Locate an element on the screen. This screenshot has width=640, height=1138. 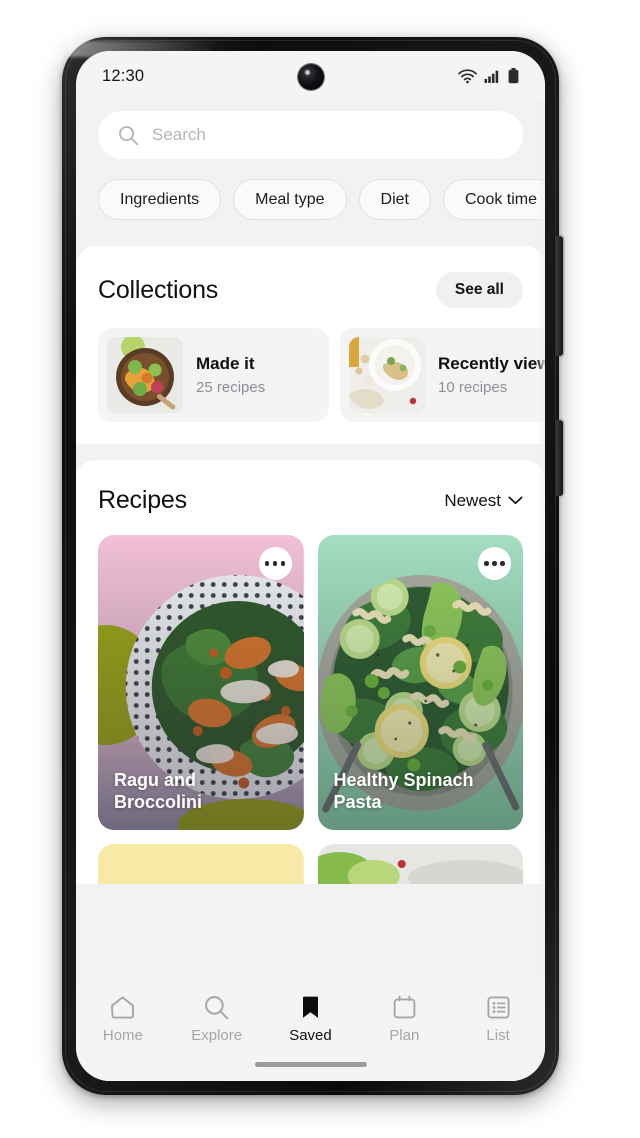
collection-count: 25 recipes is located at coordinates (231, 387).